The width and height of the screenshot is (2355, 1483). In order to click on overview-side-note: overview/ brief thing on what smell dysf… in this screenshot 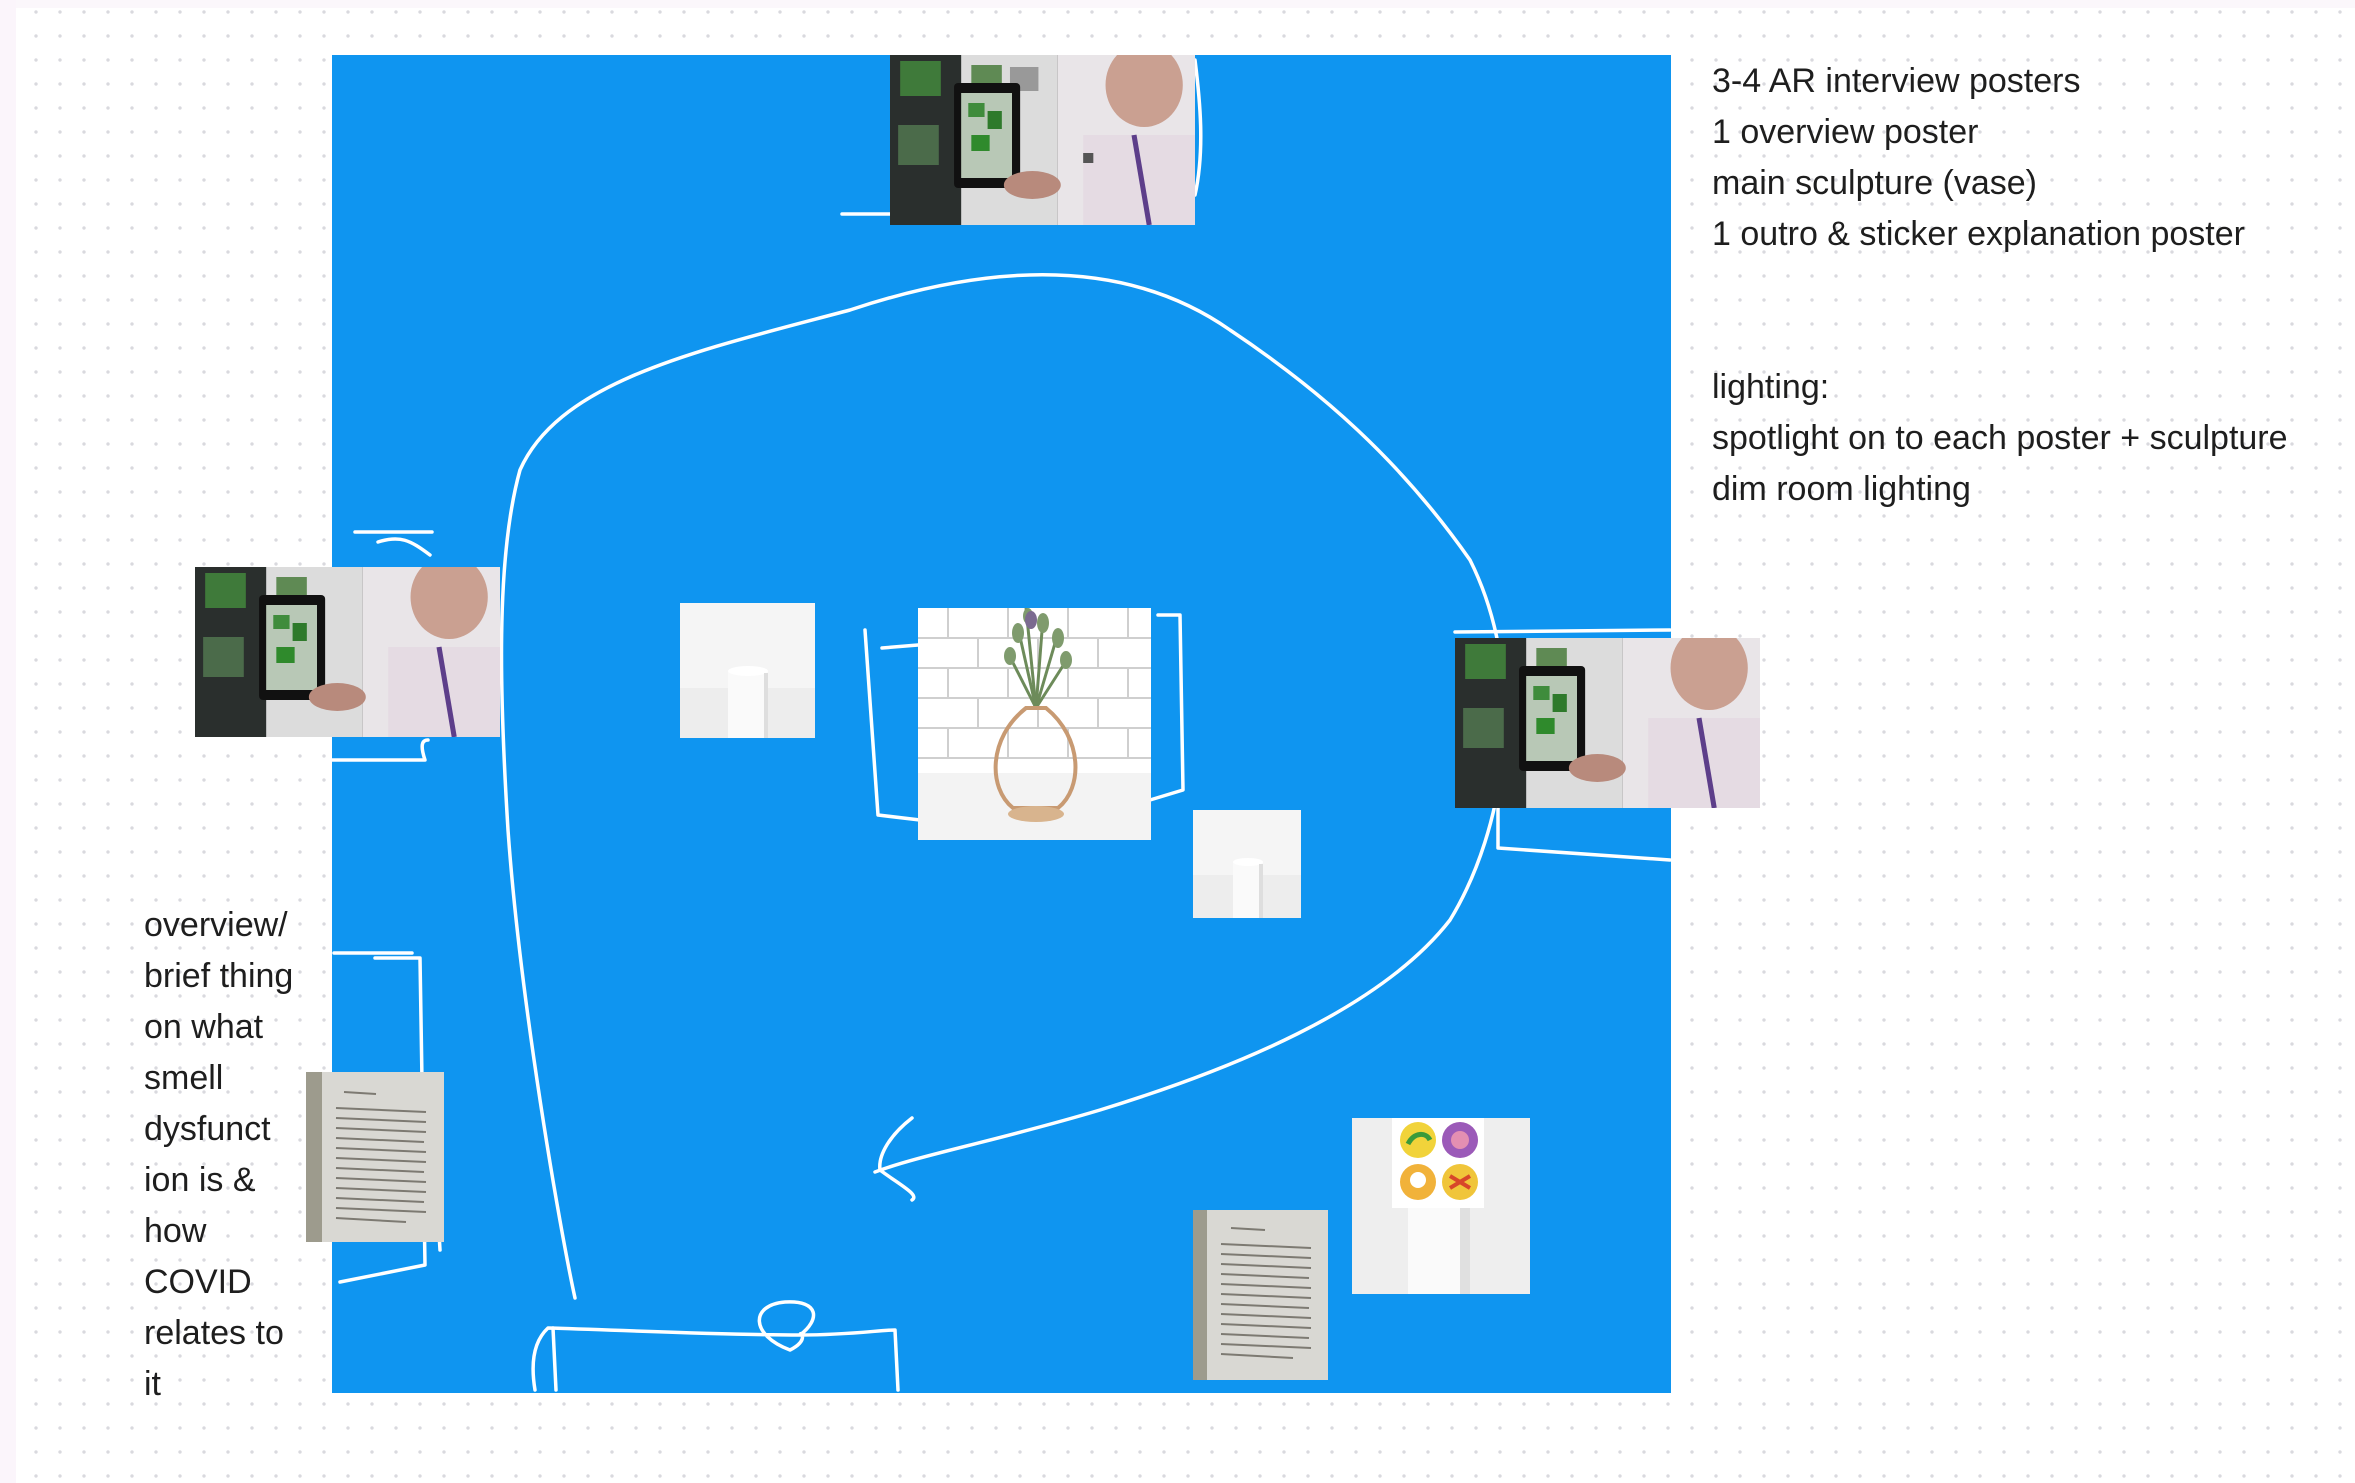, I will do `click(244, 1155)`.